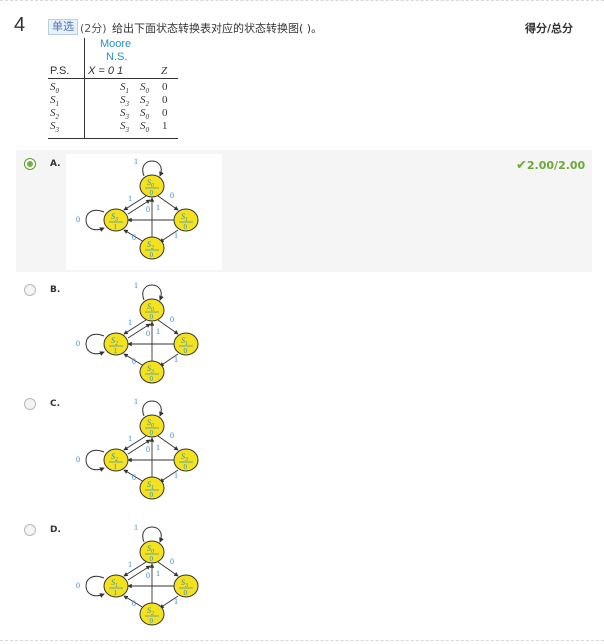 This screenshot has width=604, height=644. What do you see at coordinates (106, 71) in the screenshot?
I see `x-header: X = 0 1` at bounding box center [106, 71].